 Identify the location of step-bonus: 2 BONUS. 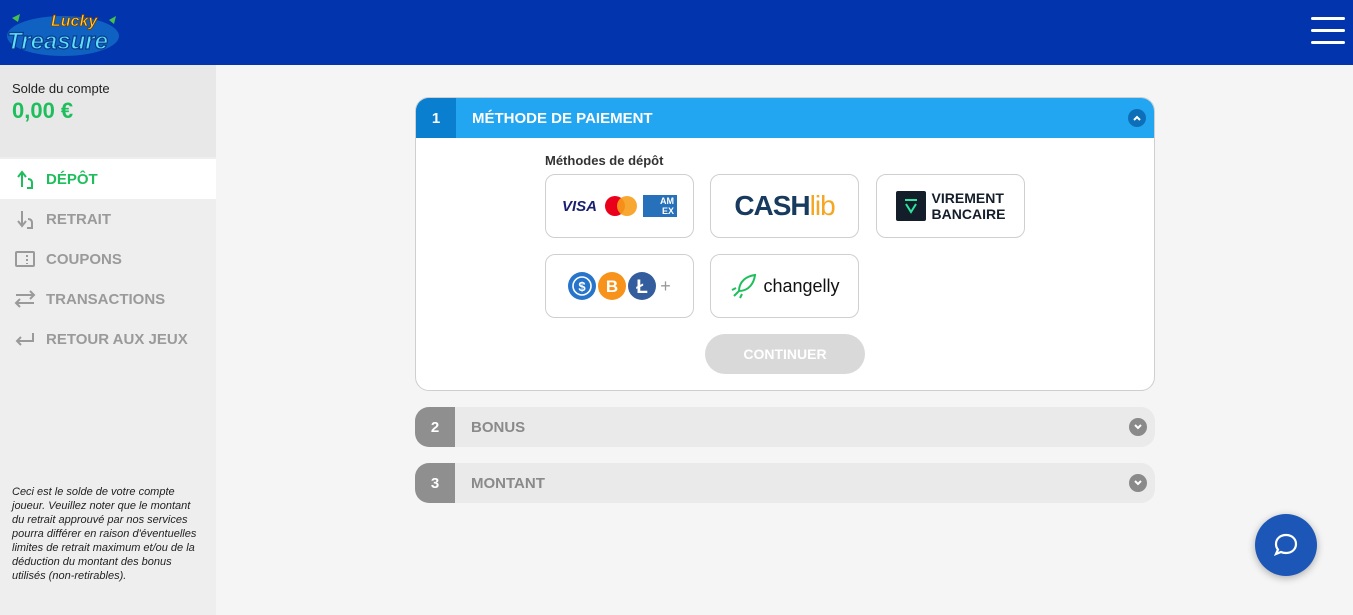
(785, 427).